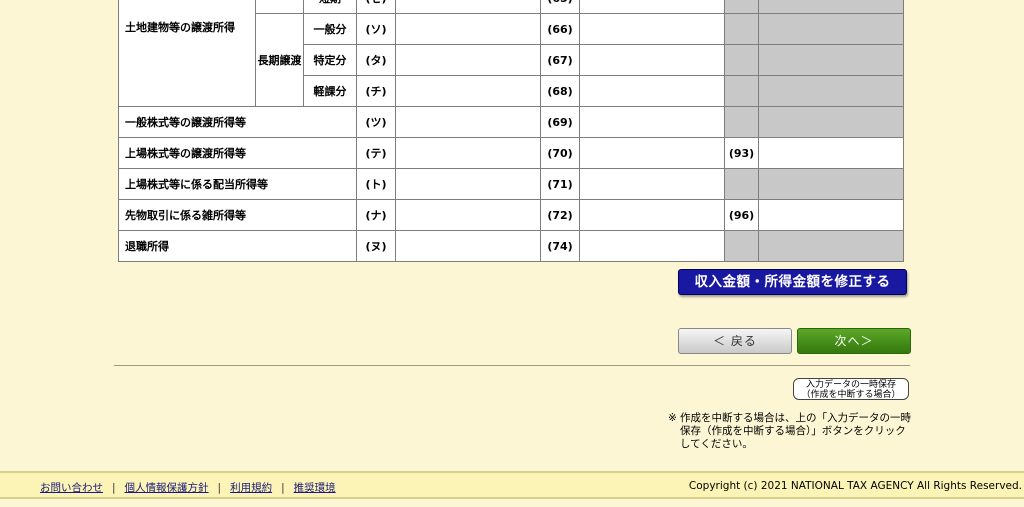 This screenshot has height=507, width=1024. What do you see at coordinates (237, 122) in the screenshot?
I see `row-label: 一般株式等の譲渡所得等` at bounding box center [237, 122].